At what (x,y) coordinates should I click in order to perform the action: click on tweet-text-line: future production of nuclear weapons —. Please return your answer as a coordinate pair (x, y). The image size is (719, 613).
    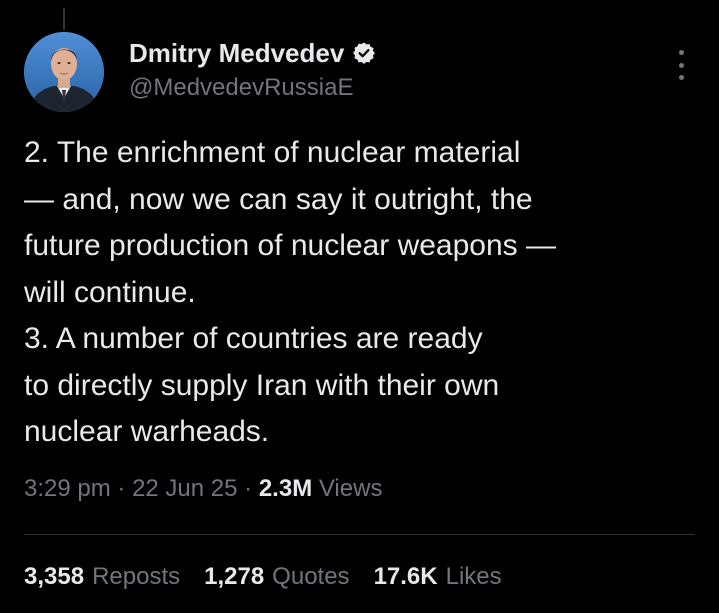
    Looking at the image, I should click on (290, 245).